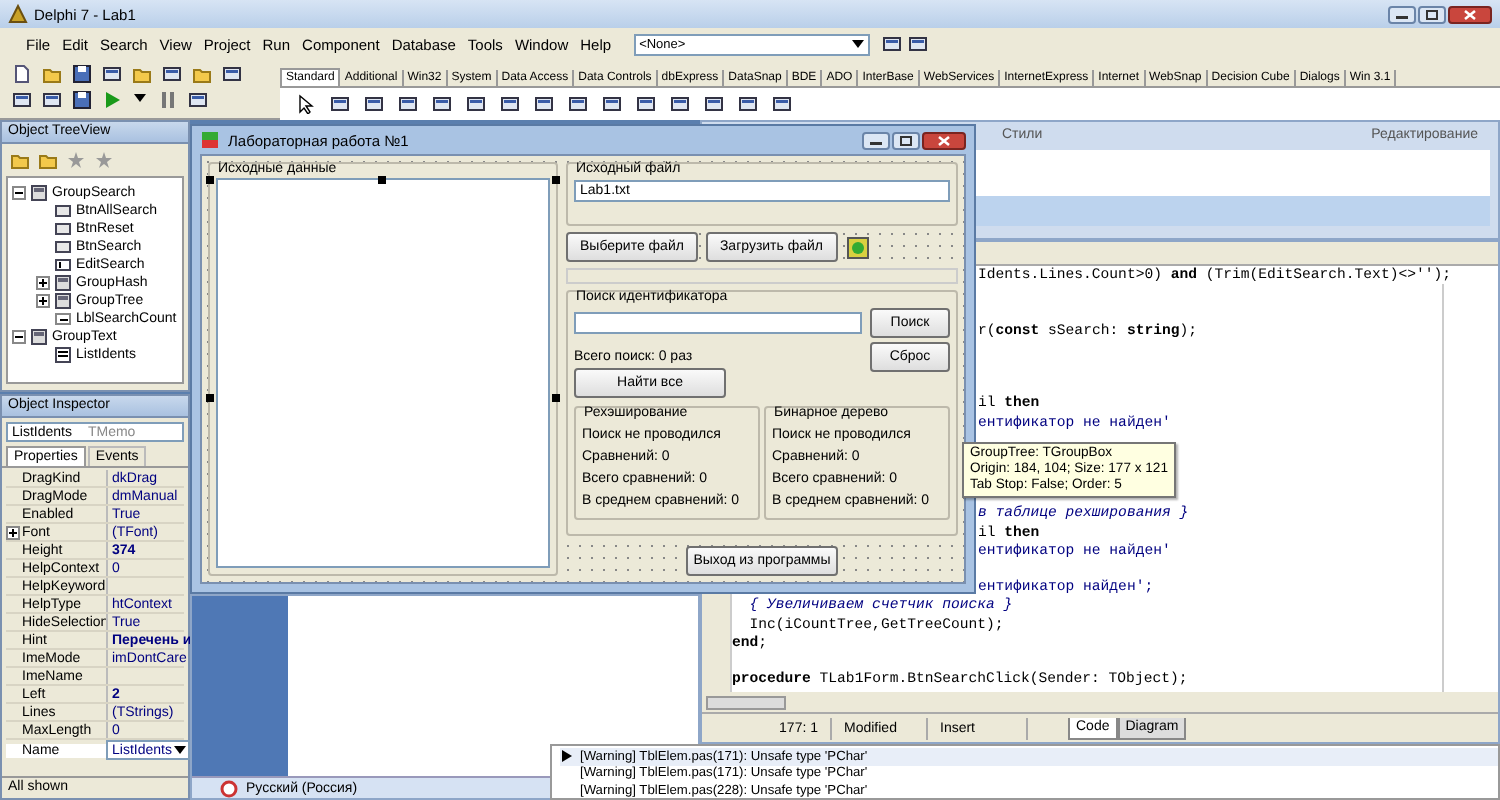 This screenshot has width=1500, height=800. I want to click on pointer-icon, so click(306, 104).